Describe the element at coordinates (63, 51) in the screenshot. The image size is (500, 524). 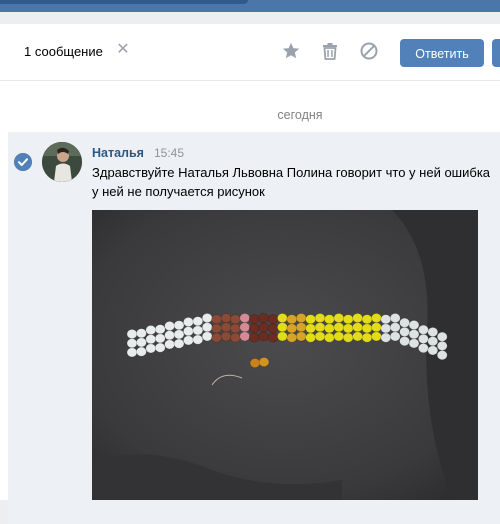
I see `selected-count: 1 сообщение` at that location.